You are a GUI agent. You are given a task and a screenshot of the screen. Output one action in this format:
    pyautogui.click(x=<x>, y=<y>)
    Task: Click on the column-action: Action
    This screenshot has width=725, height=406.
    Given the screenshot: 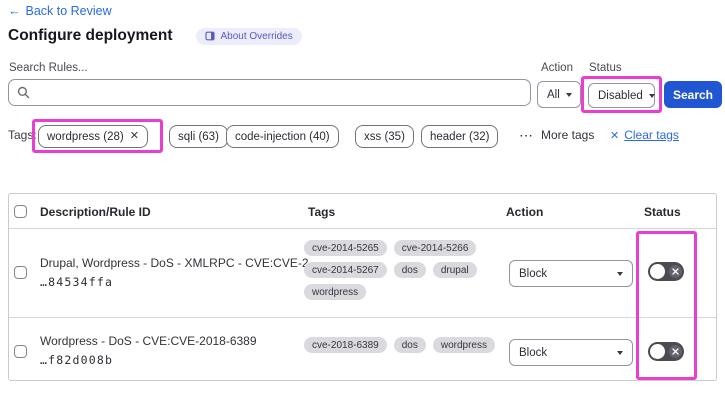 What is the action you would take?
    pyautogui.click(x=525, y=212)
    